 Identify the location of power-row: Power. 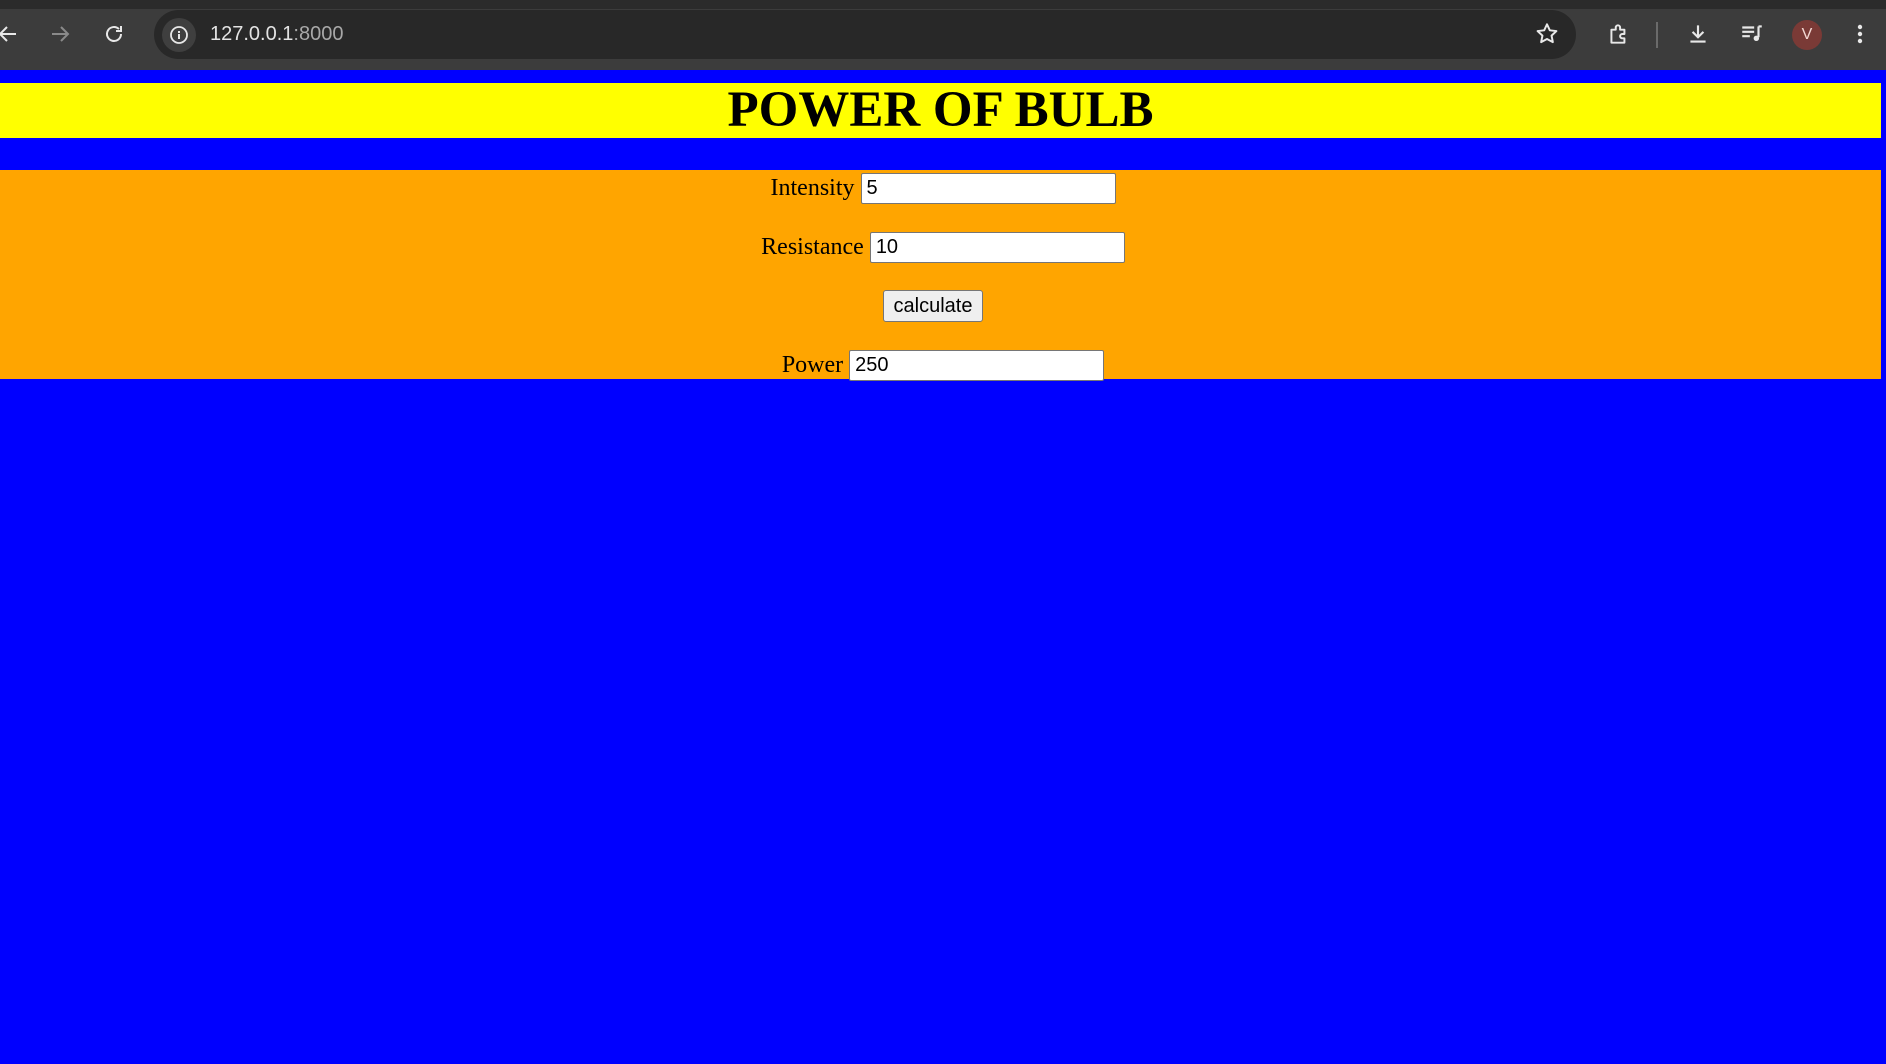
(938, 365).